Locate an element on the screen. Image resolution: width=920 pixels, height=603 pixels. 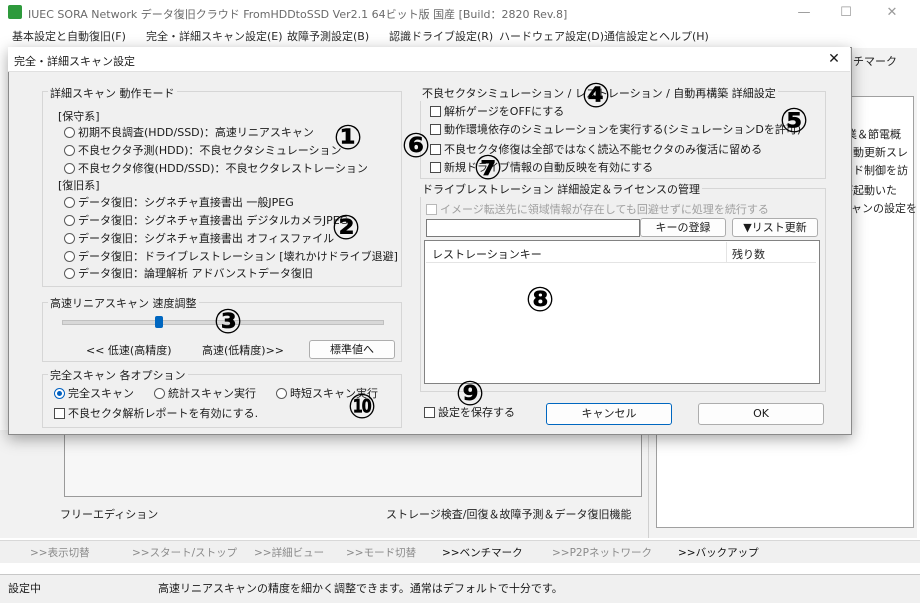
mode-radio-camera-jpeg: データ復旧：シグネチャ直接書出 デジタルカメラJPEG is located at coordinates (206, 220).